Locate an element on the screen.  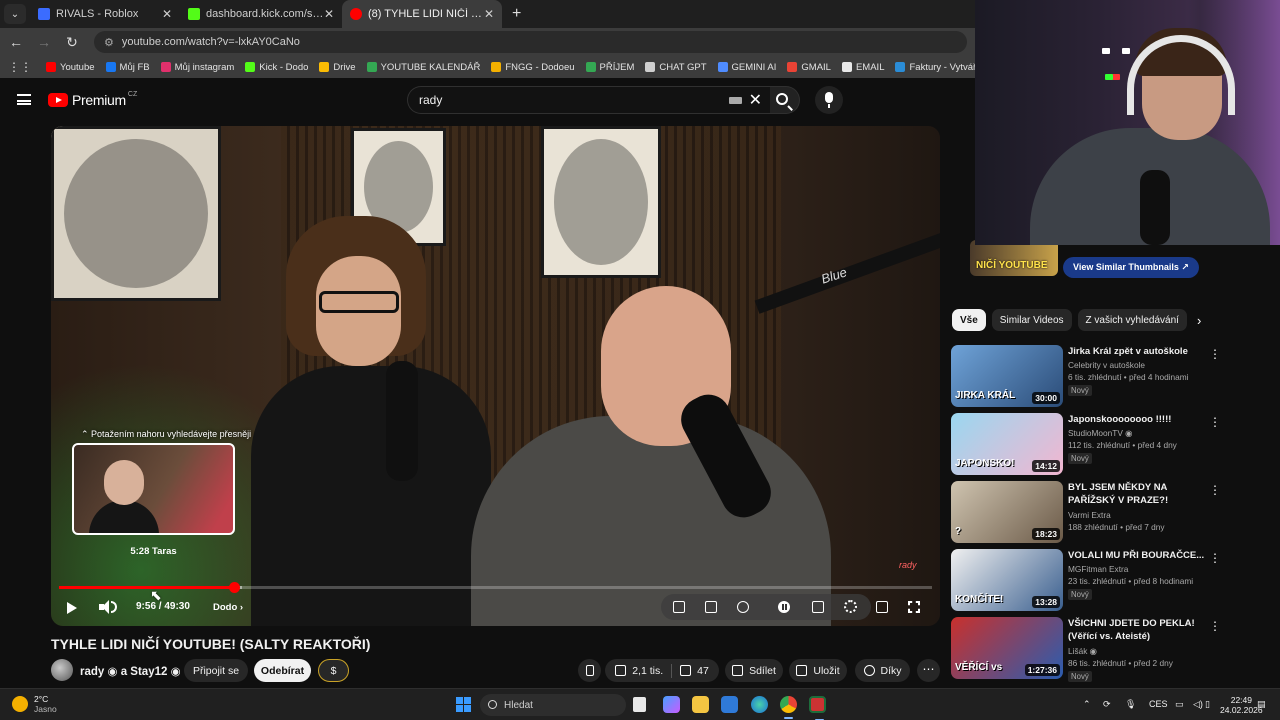
tab-search-button: ⌄ is located at coordinates (15, 14).